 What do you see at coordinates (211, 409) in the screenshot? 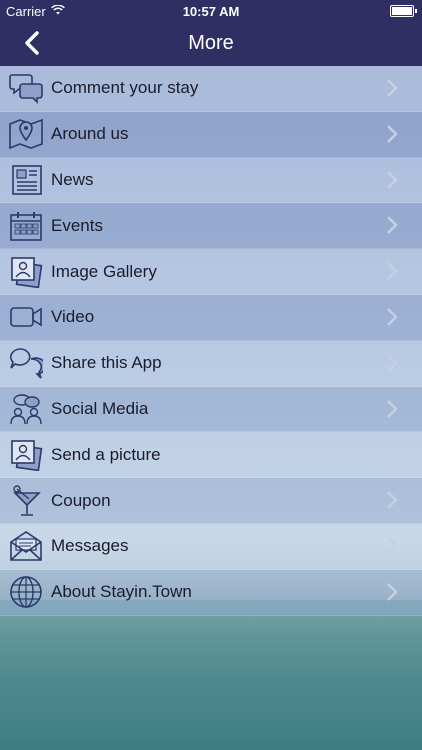
I see `menu-item-social-media: Social Media` at bounding box center [211, 409].